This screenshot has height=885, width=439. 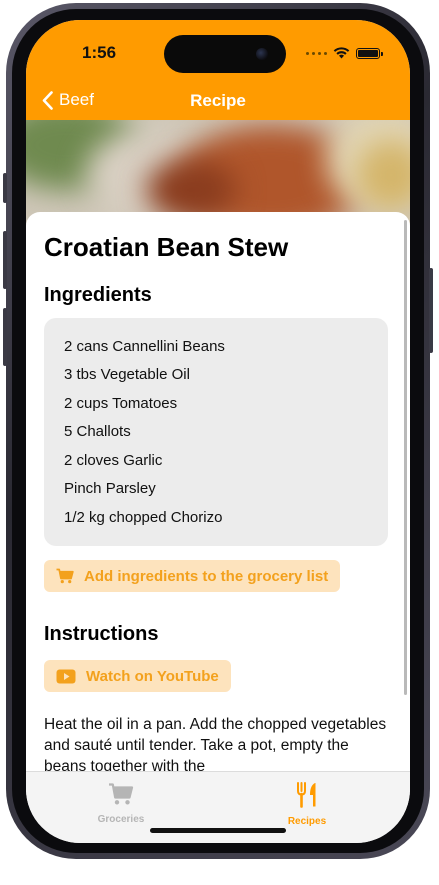 I want to click on status-icons, so click(x=344, y=53).